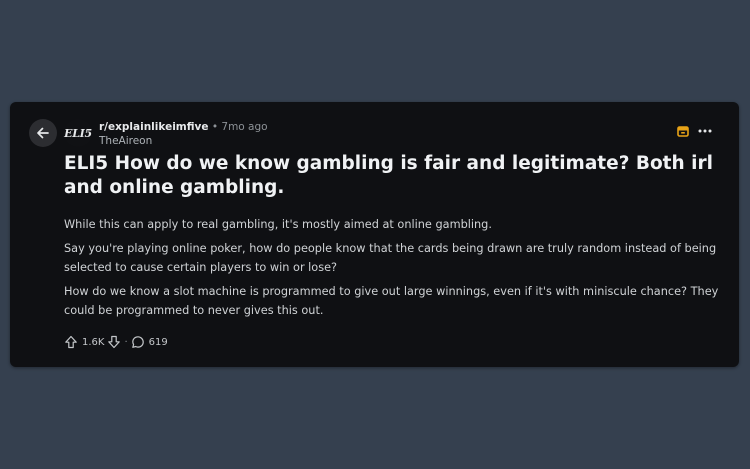  I want to click on post-age: 7mo ago, so click(244, 127).